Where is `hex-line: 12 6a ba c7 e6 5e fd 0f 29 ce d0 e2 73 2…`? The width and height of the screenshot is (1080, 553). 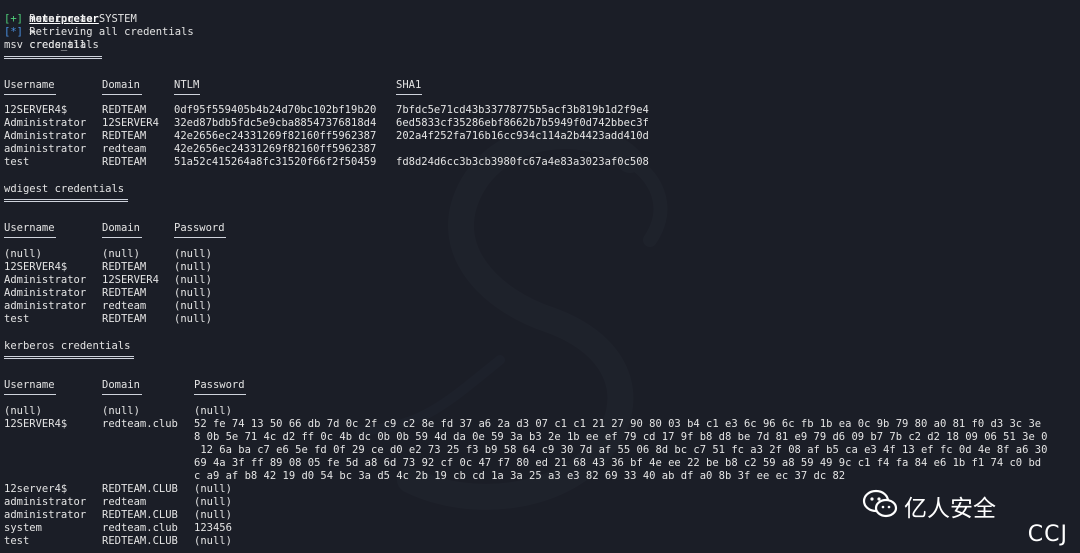
hex-line: 12 6a ba c7 e6 5e fd 0f 29 ce d0 e2 73 2… is located at coordinates (621, 450).